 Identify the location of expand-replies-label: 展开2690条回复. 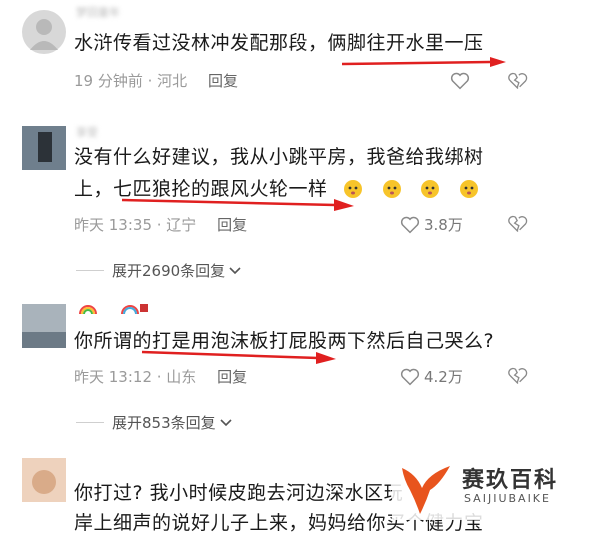
(169, 271).